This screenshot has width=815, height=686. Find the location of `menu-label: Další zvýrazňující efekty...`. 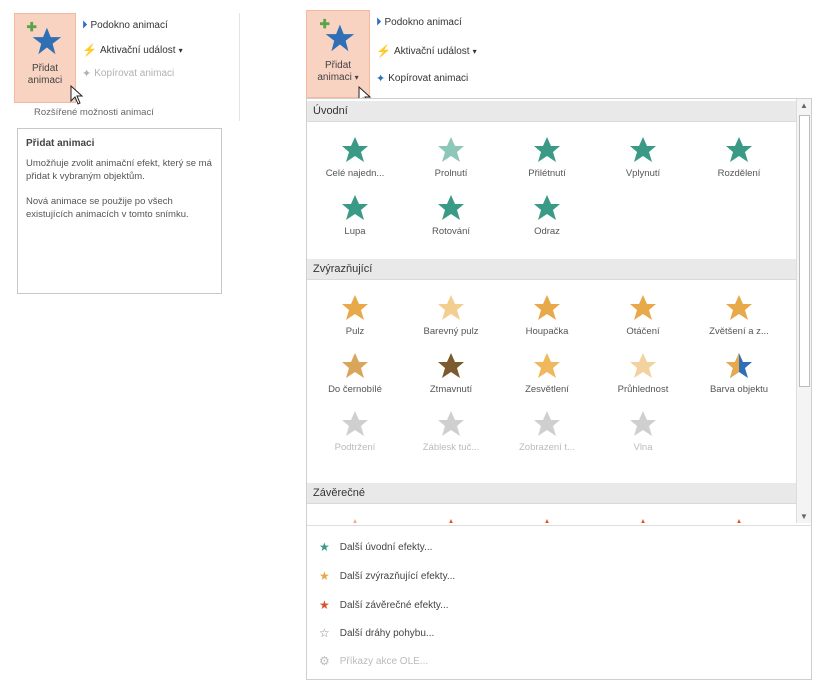

menu-label: Další zvýrazňující efekty... is located at coordinates (397, 576).